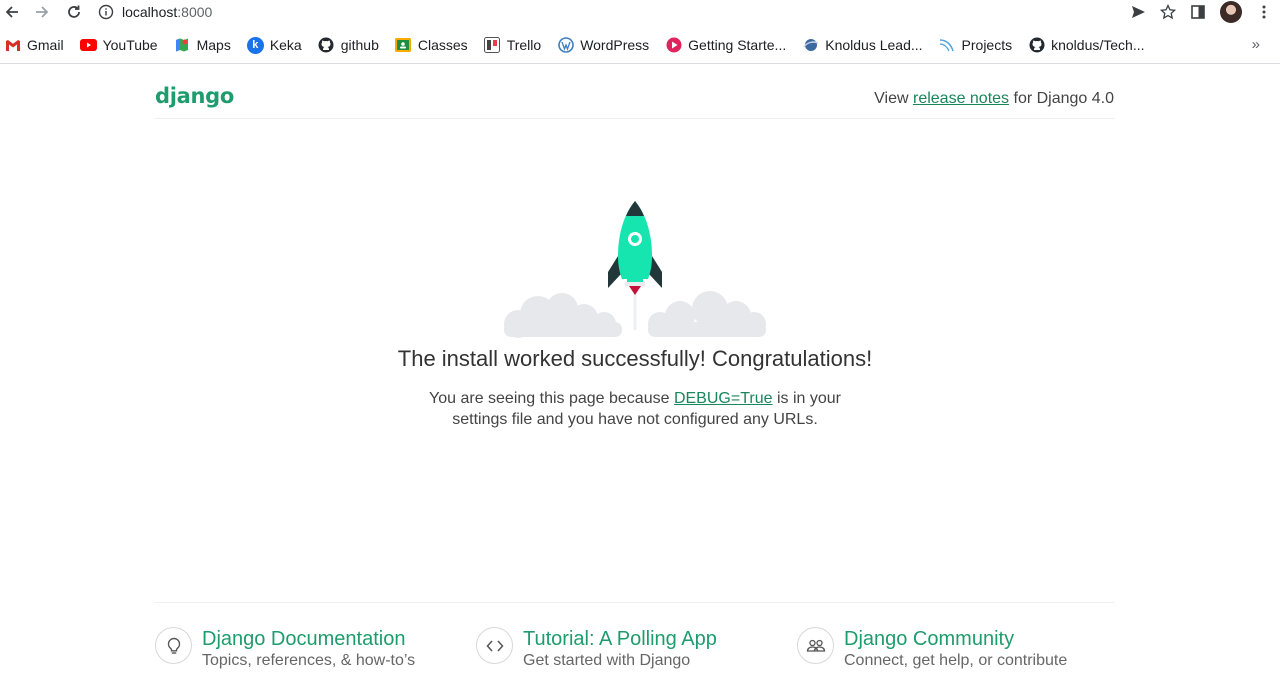  What do you see at coordinates (255, 45) in the screenshot?
I see `keka-icon: k` at bounding box center [255, 45].